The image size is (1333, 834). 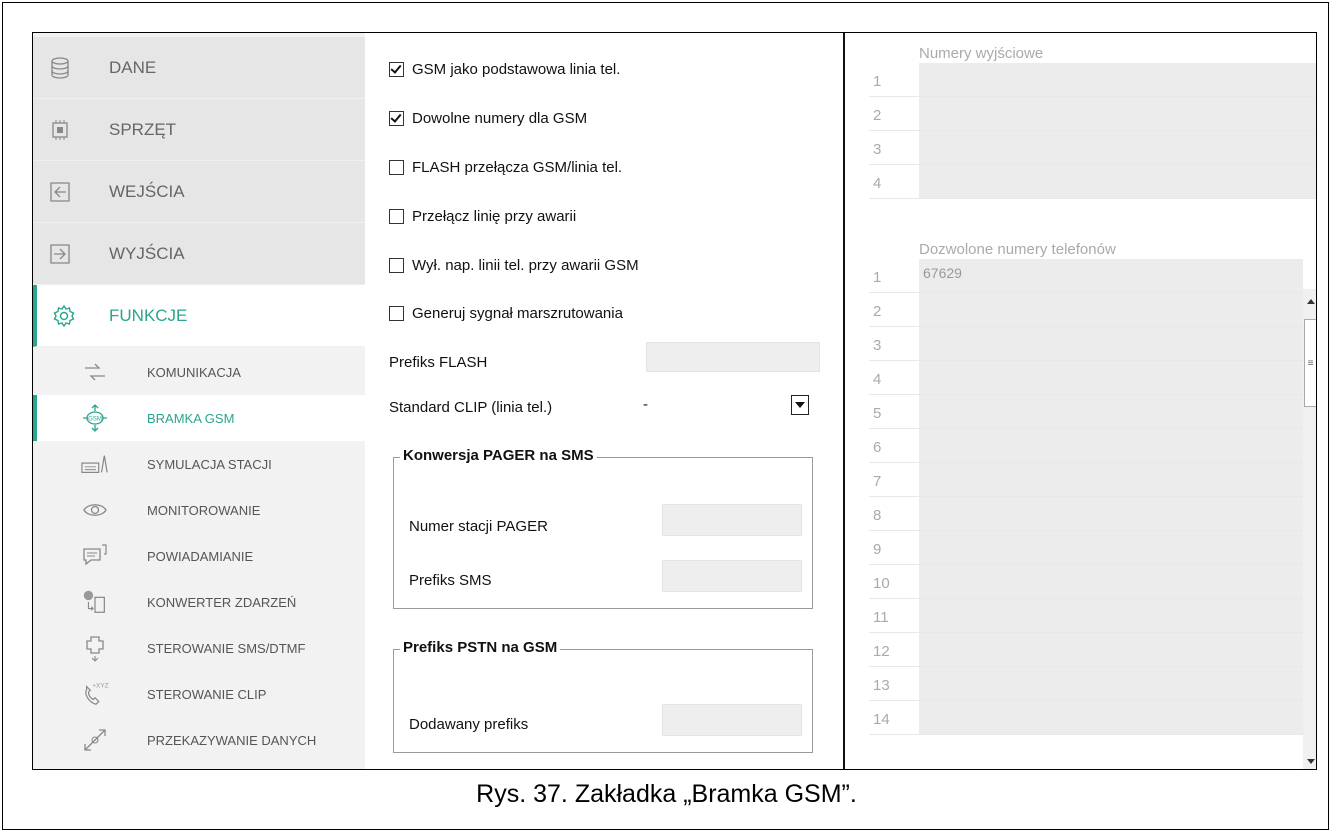 What do you see at coordinates (877, 549) in the screenshot?
I see `row-number: 9` at bounding box center [877, 549].